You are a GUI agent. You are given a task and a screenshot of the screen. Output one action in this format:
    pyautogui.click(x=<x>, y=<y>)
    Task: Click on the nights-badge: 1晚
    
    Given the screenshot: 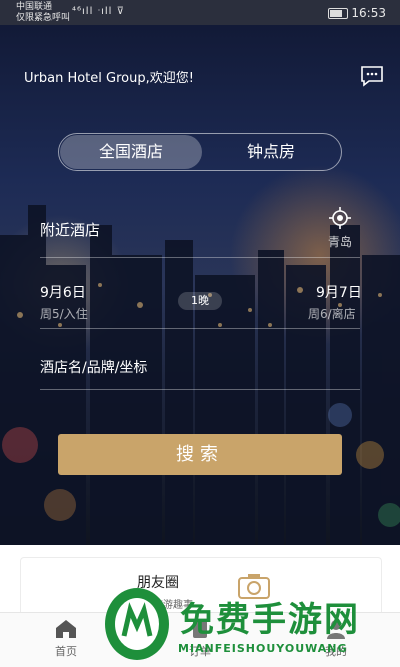 What is the action you would take?
    pyautogui.click(x=200, y=301)
    